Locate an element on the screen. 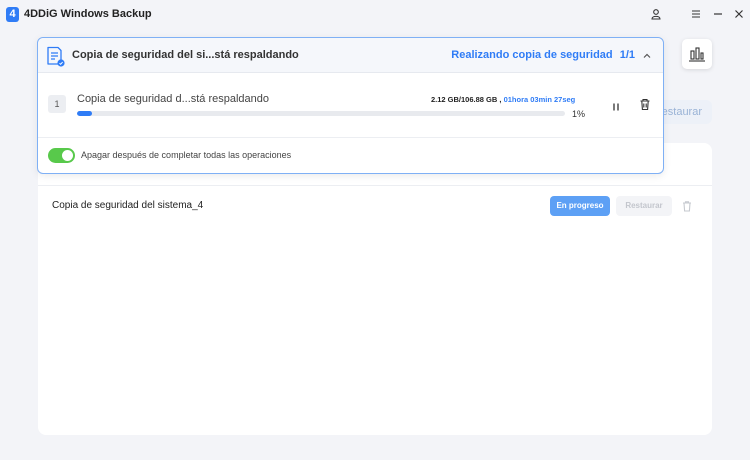 Image resolution: width=750 pixels, height=460 pixels. backup-status: Realizando copia de seguridad 1/1 is located at coordinates (543, 55).